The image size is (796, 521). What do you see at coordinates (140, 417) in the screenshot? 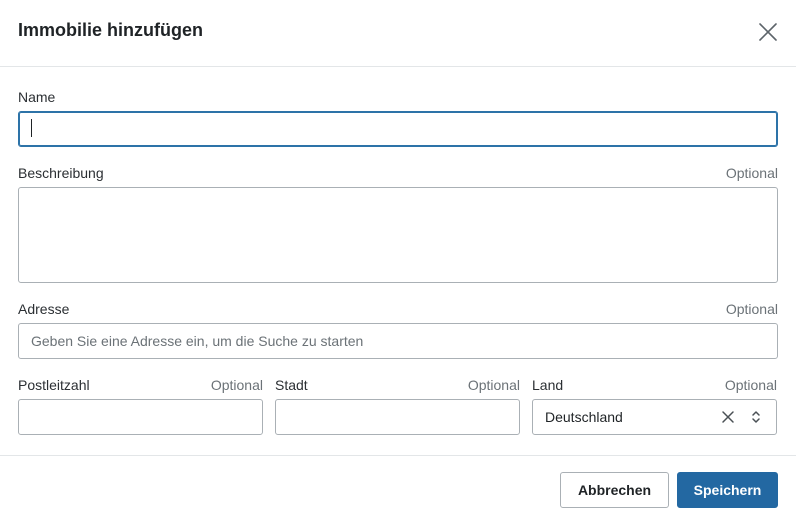
I see `postal-code-input` at bounding box center [140, 417].